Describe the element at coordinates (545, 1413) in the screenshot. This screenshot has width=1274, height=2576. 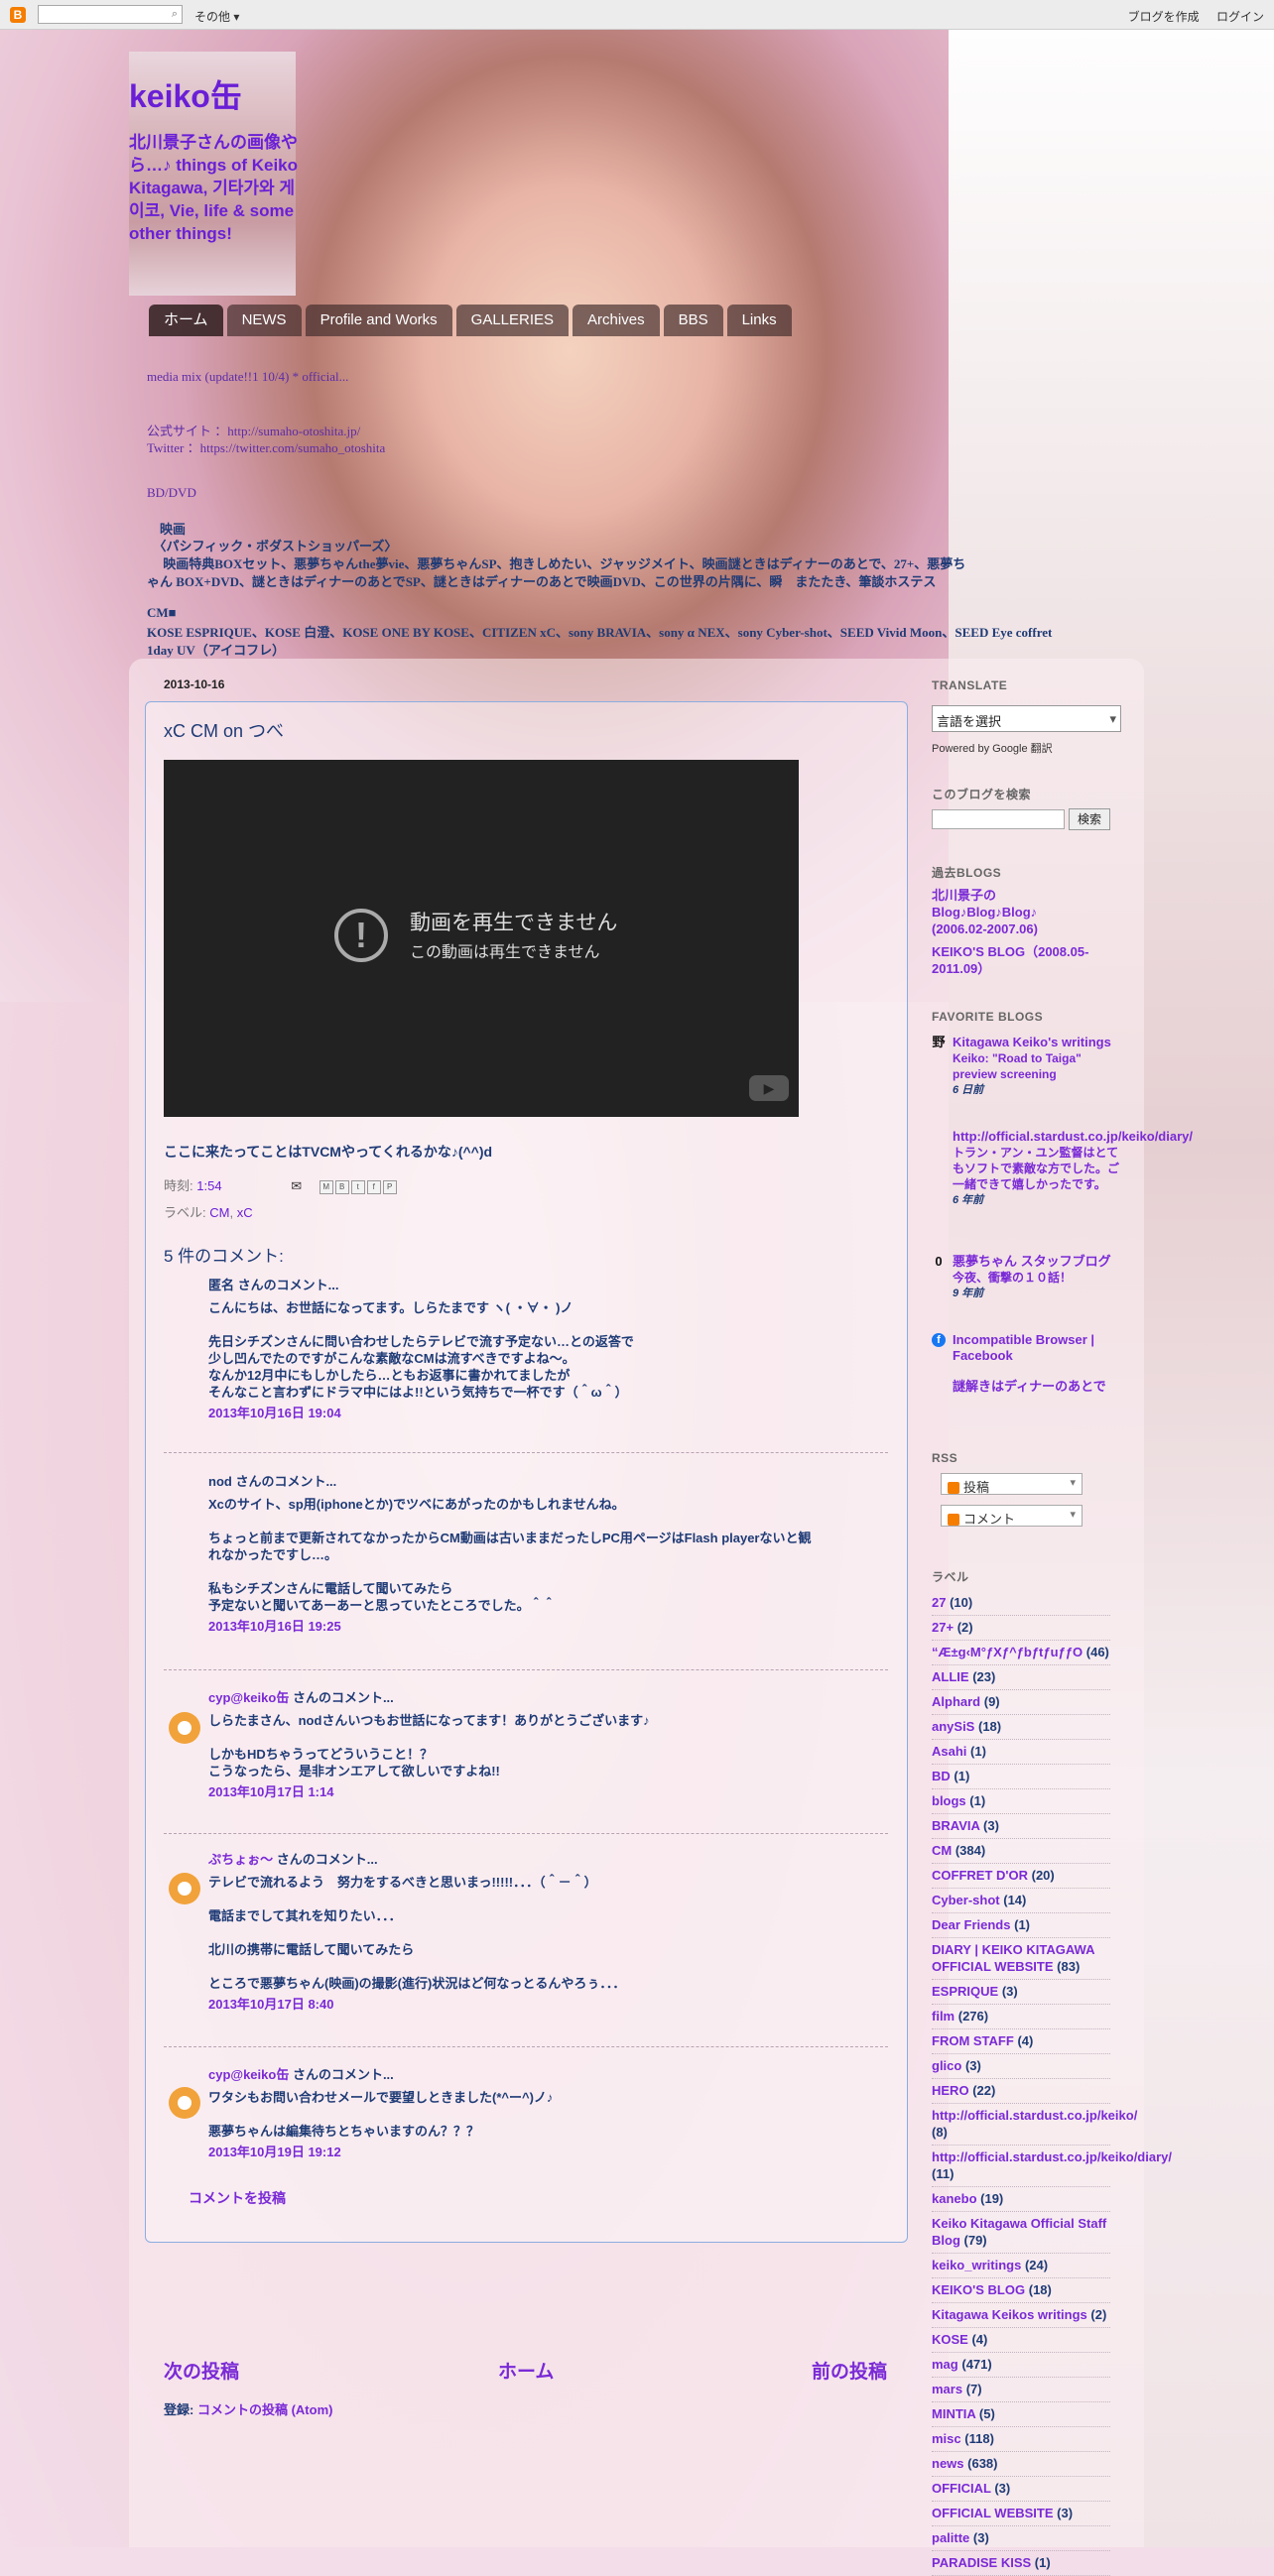
I see `comment-timestamp: 2013年10月16日 19:04` at that location.